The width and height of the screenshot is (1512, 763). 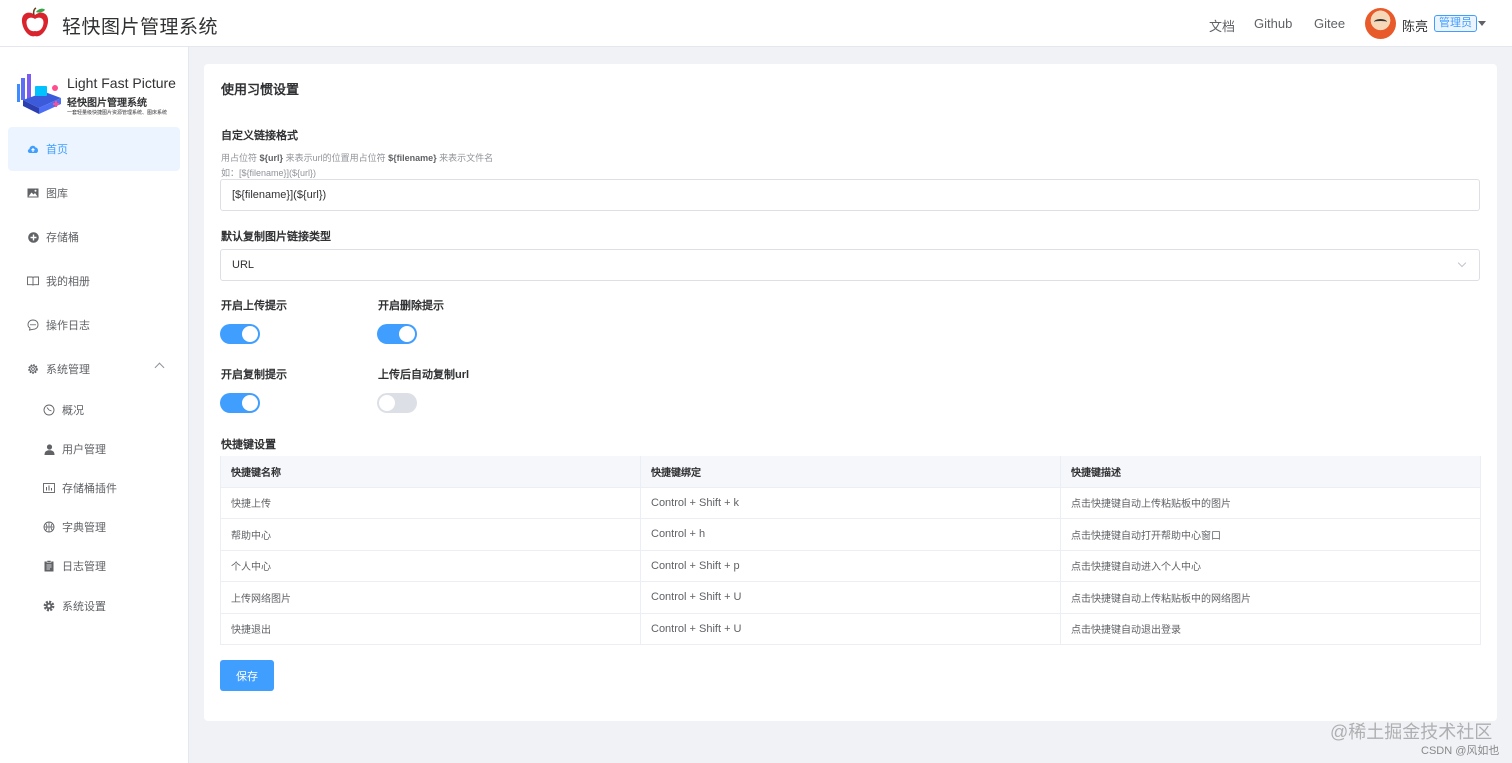 I want to click on chat-dots-icon, so click(x=33, y=325).